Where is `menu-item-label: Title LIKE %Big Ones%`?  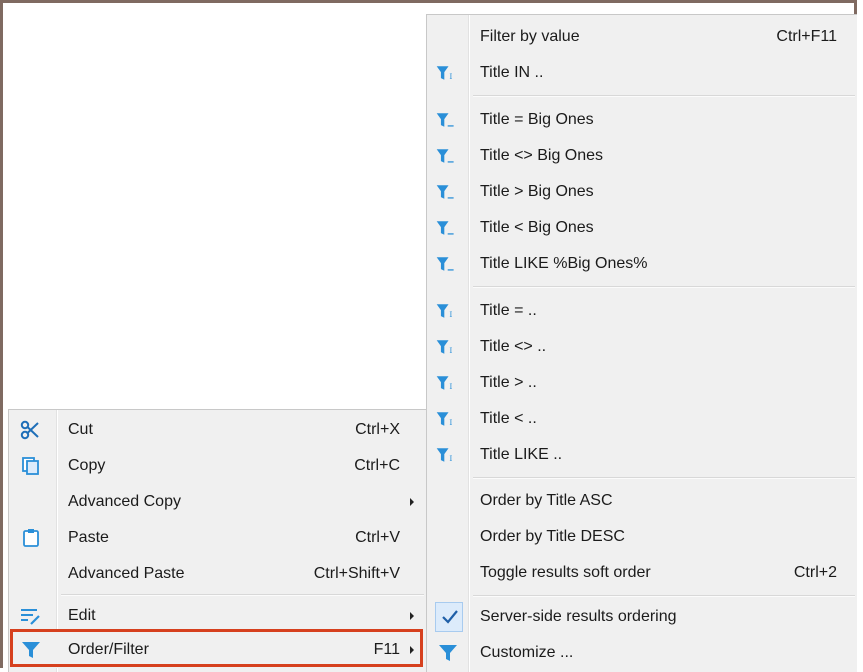
menu-item-label: Title LIKE %Big Ones% is located at coordinates (564, 263).